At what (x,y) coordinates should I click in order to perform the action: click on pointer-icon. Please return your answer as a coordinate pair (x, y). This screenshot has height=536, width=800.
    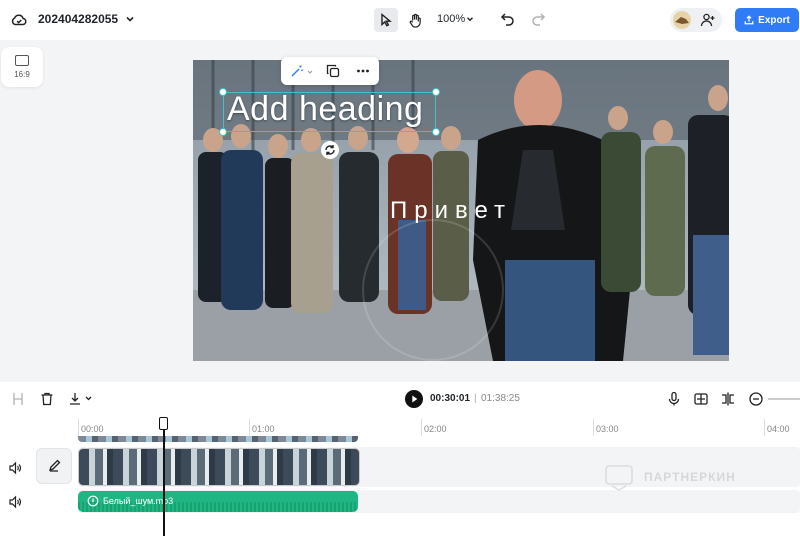
    Looking at the image, I should click on (386, 20).